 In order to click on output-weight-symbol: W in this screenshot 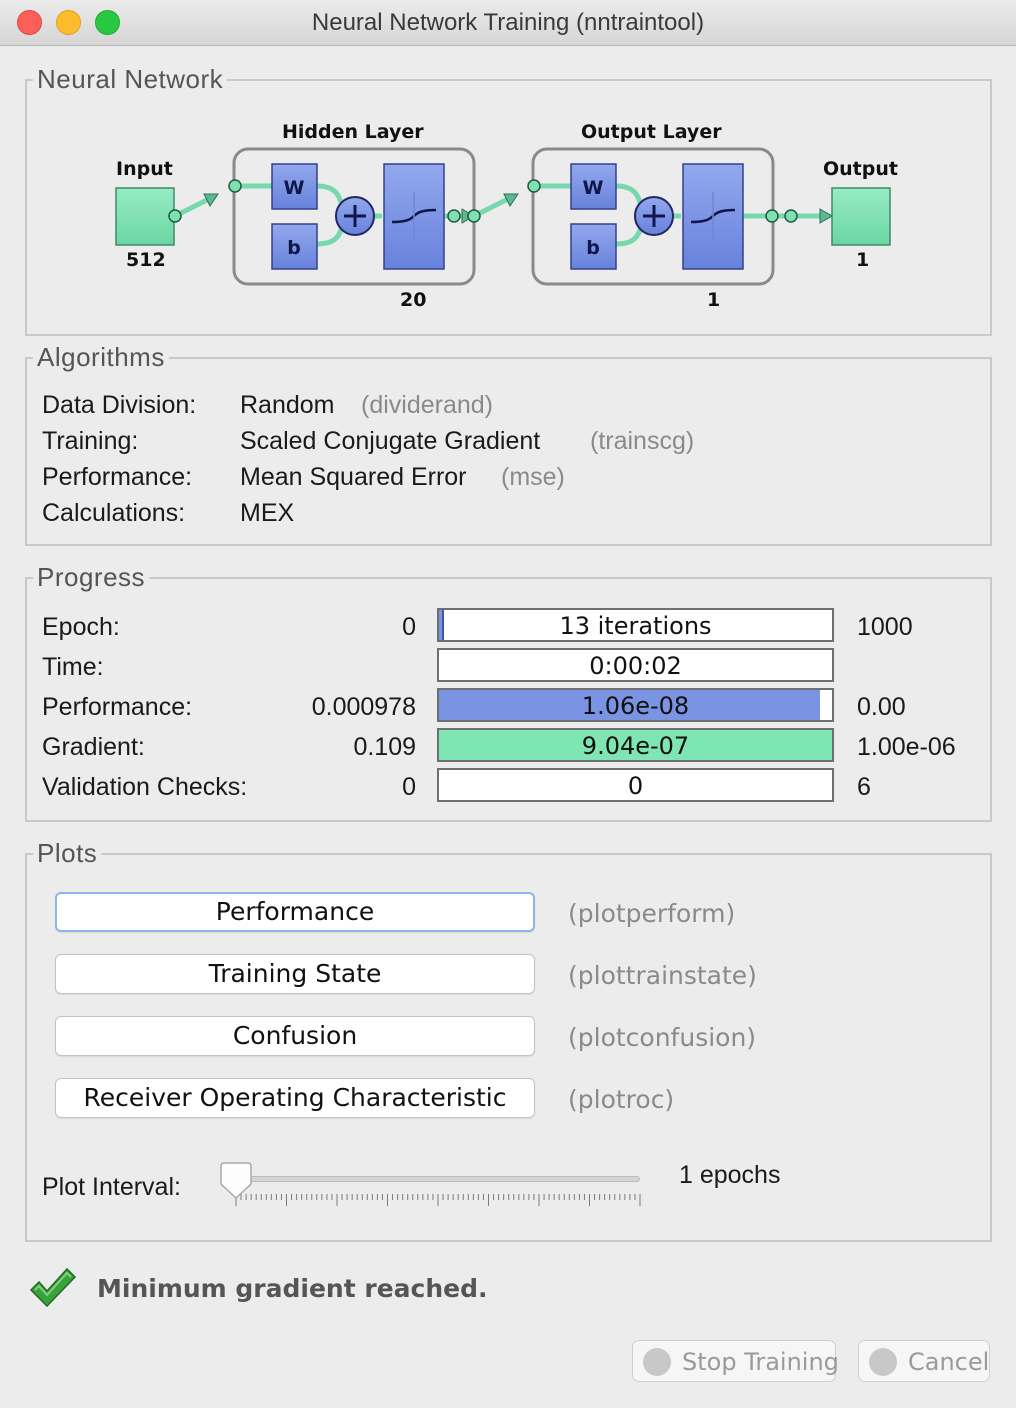, I will do `click(593, 188)`.